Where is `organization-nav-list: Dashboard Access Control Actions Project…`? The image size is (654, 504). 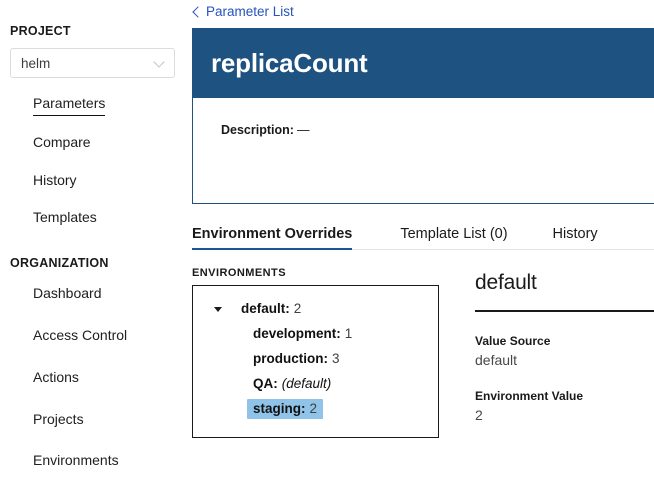 organization-nav-list: Dashboard Access Control Actions Project… is located at coordinates (92, 378).